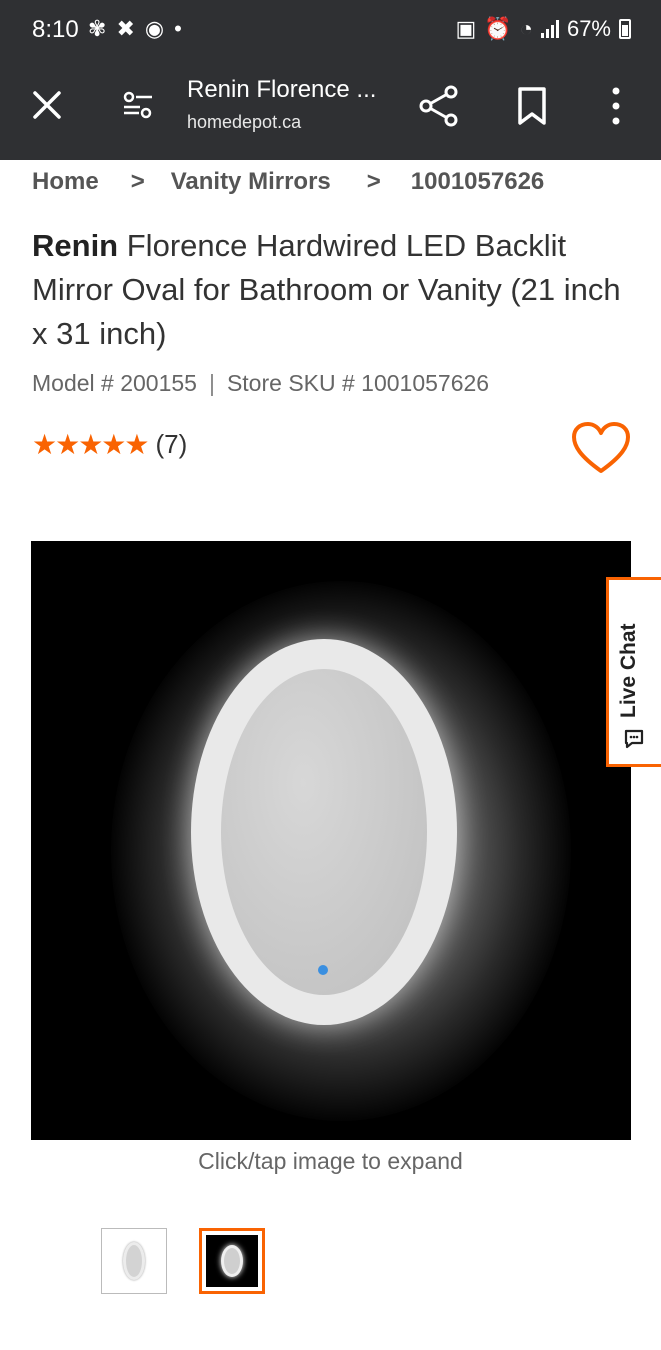 The height and width of the screenshot is (1350, 661). What do you see at coordinates (601, 448) in the screenshot?
I see `heart-icon` at bounding box center [601, 448].